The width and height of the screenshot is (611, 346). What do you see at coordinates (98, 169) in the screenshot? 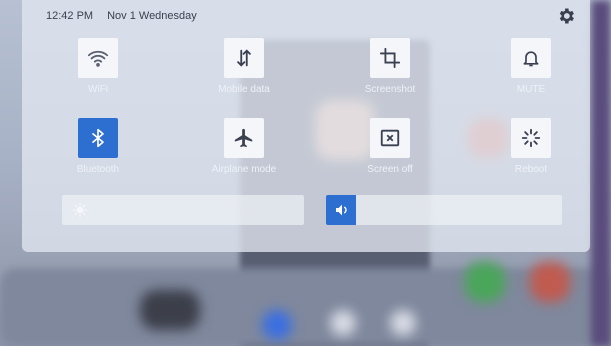
I see `tile-label: Bluetooth` at bounding box center [98, 169].